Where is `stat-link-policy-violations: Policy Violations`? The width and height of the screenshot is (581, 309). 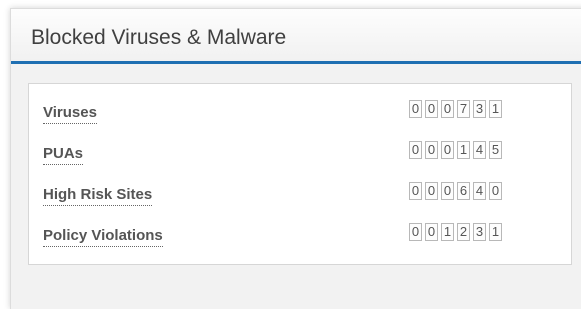
stat-link-policy-violations: Policy Violations is located at coordinates (103, 237).